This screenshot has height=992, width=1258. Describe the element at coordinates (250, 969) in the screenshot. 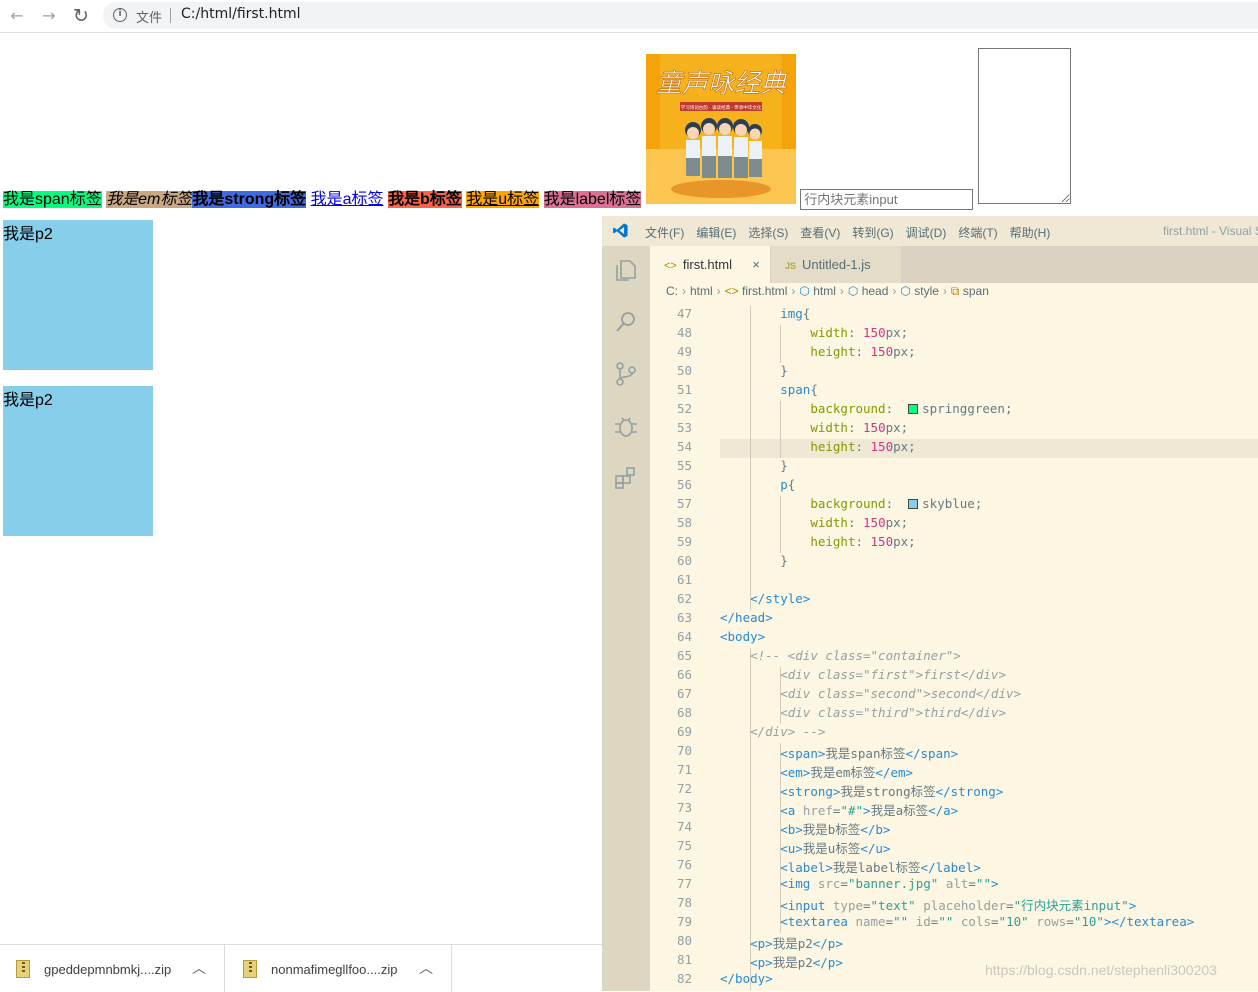

I see `zip-file-icon` at that location.